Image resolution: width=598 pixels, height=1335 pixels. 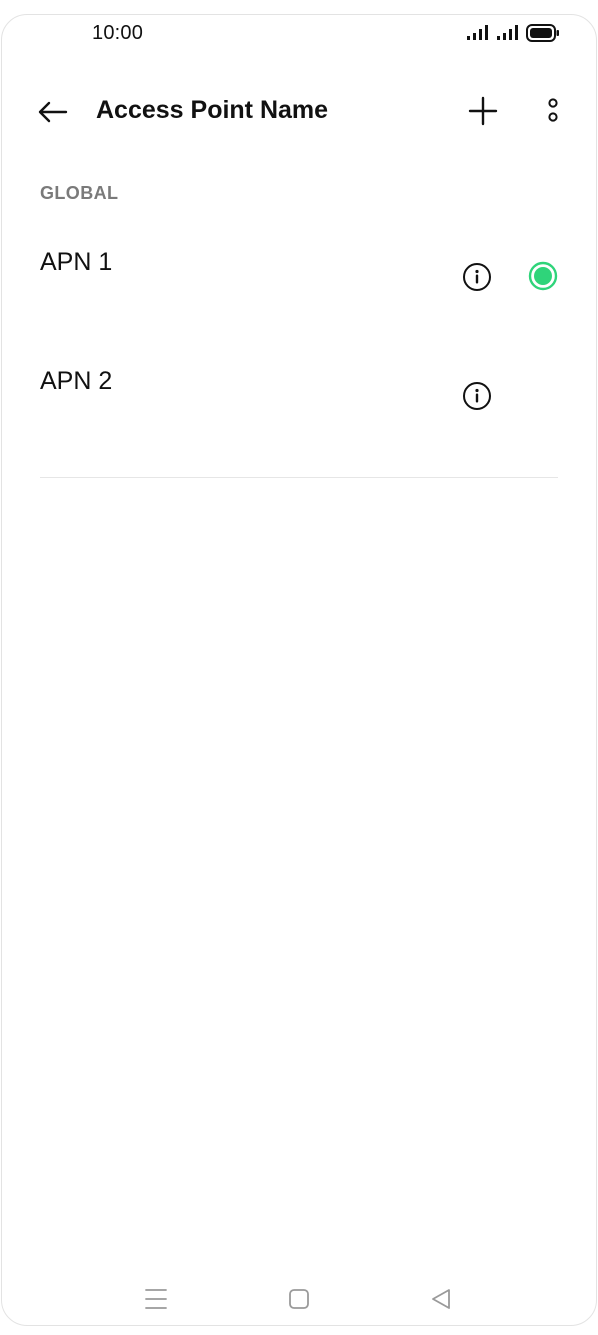 What do you see at coordinates (299, 409) in the screenshot?
I see `apn-list-item: APN 2` at bounding box center [299, 409].